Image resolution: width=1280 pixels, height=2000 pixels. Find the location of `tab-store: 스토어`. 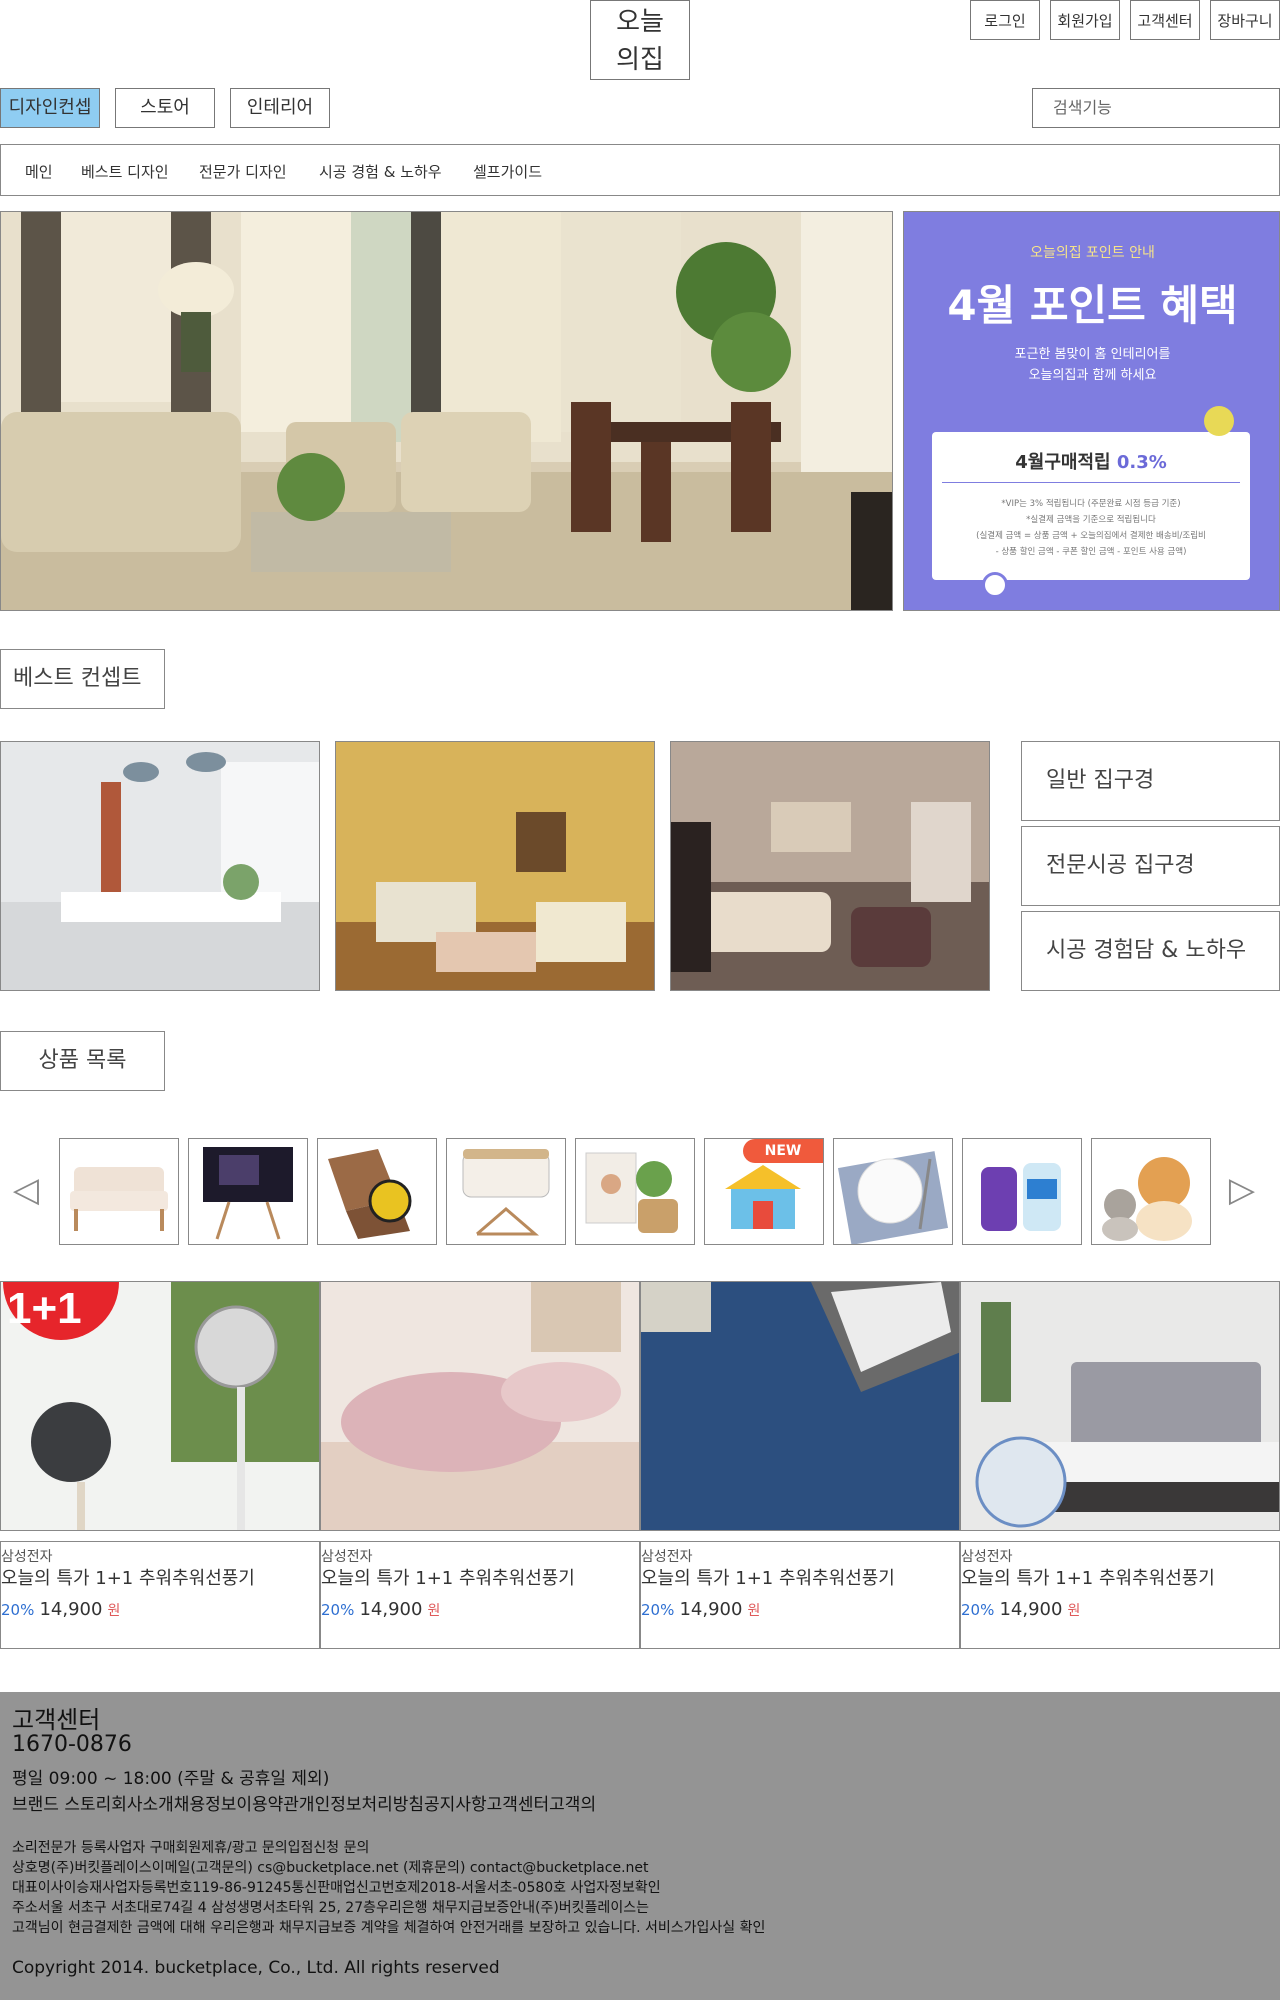

tab-store: 스토어 is located at coordinates (165, 108).